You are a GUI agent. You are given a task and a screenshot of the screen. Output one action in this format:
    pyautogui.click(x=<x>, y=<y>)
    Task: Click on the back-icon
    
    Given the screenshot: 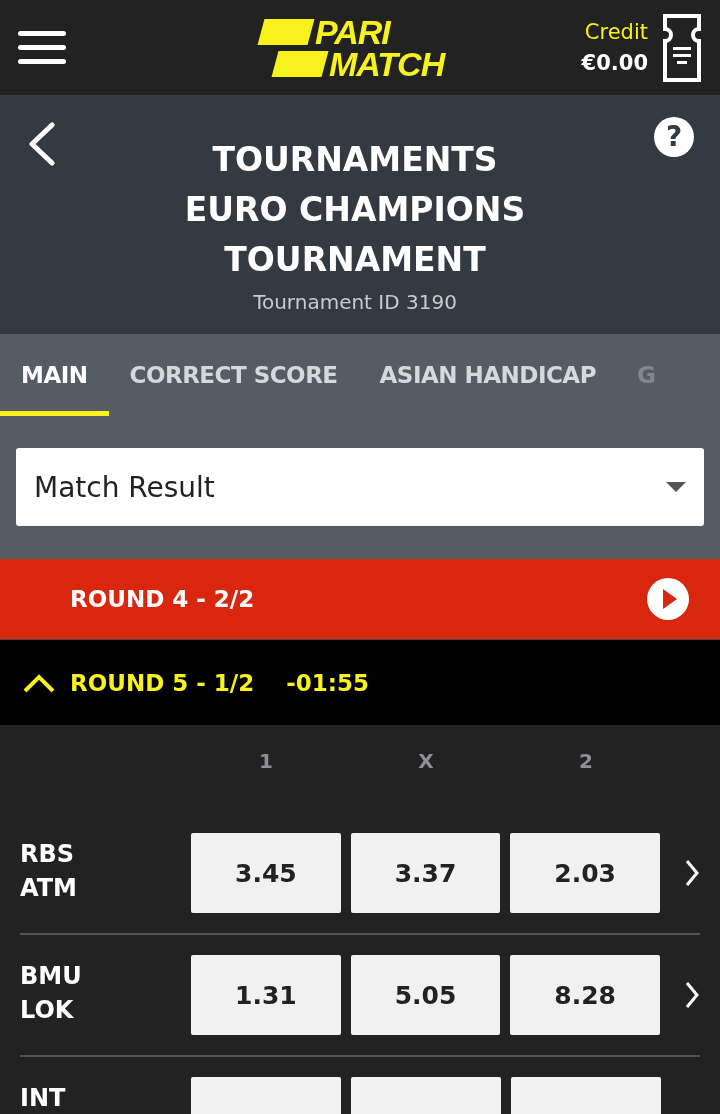 What is the action you would take?
    pyautogui.click(x=41, y=144)
    